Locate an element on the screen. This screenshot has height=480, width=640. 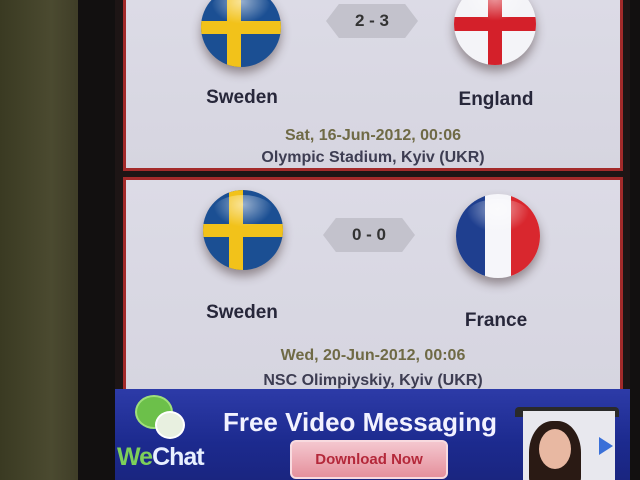
wechat-logo: WeChat is located at coordinates (170, 435).